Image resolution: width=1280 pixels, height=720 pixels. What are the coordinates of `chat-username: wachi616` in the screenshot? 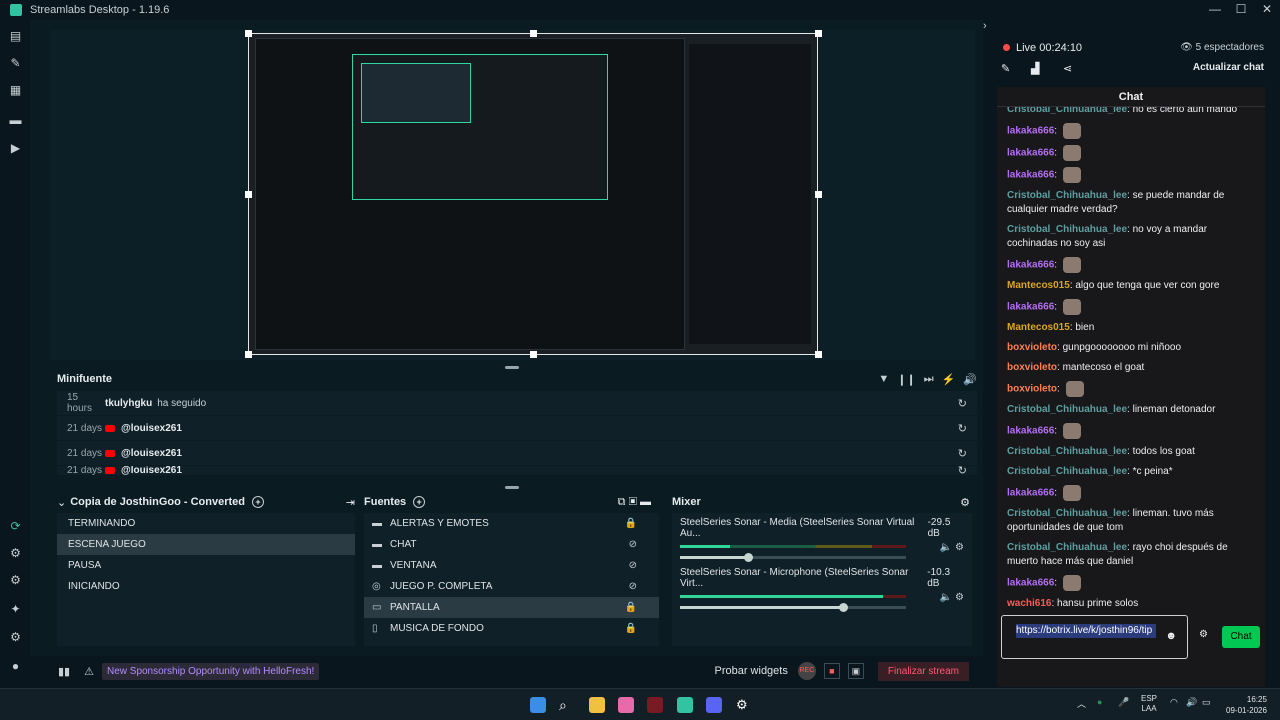 It's located at (1029, 603).